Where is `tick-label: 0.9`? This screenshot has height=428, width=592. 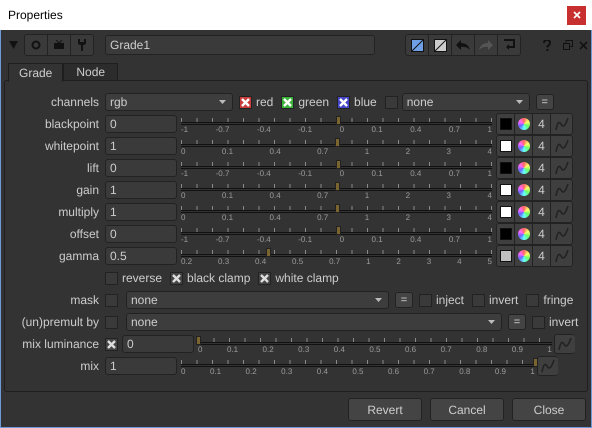 tick-label: 0.9 is located at coordinates (500, 371).